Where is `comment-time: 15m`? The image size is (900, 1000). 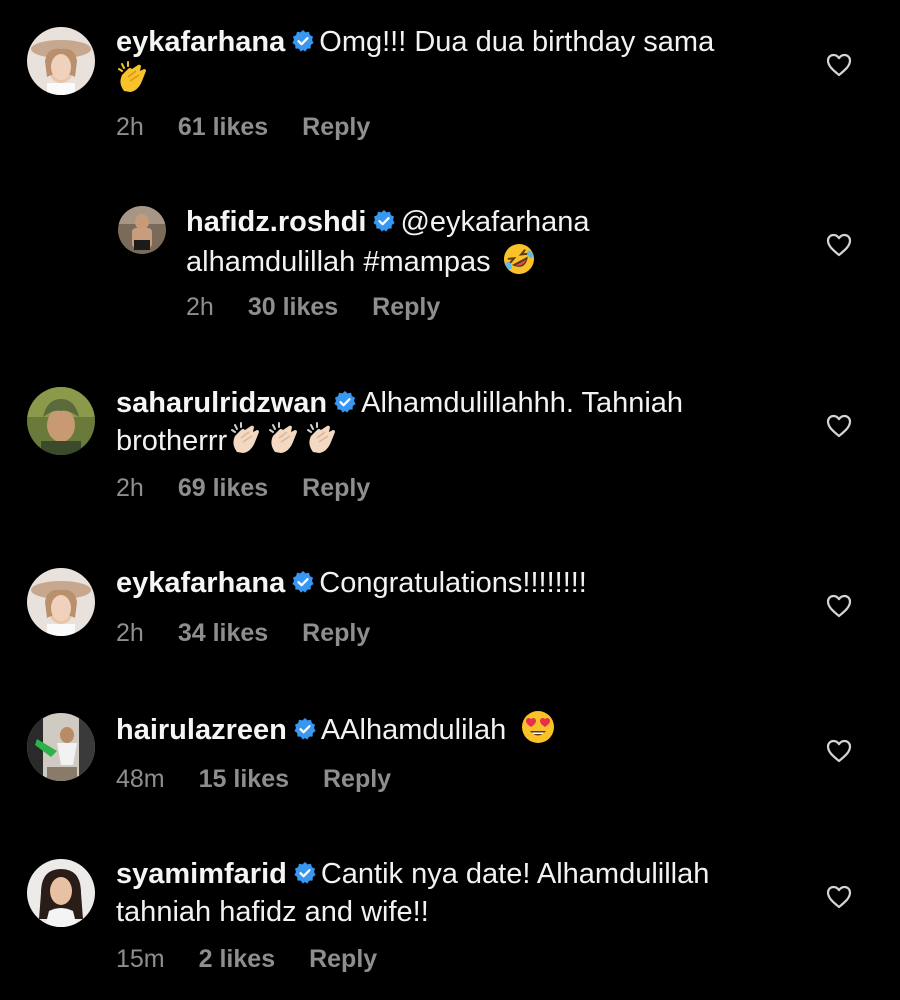
comment-time: 15m is located at coordinates (140, 959).